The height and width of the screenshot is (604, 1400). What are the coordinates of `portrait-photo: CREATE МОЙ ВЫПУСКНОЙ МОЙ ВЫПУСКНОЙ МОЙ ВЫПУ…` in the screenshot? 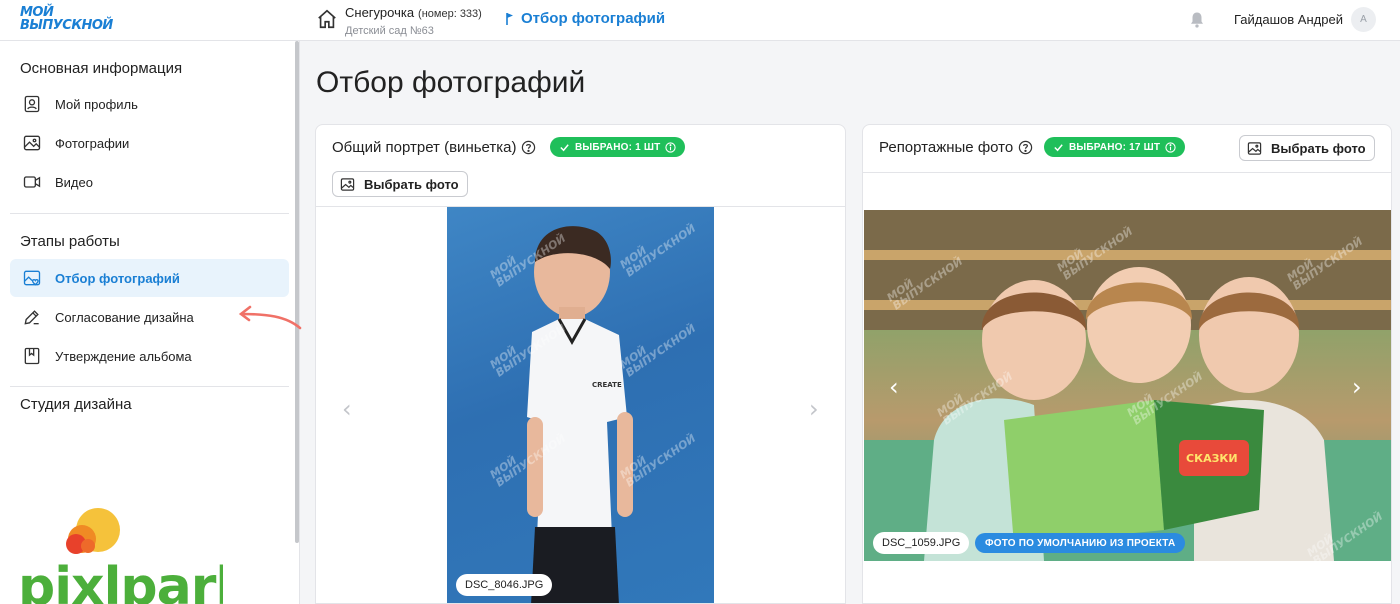 It's located at (580, 405).